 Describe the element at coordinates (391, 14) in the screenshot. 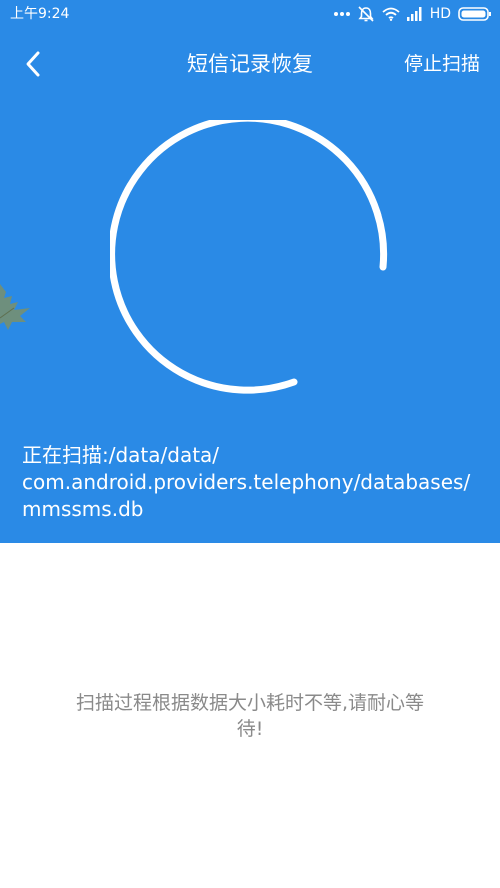

I see `wifi-icon` at that location.